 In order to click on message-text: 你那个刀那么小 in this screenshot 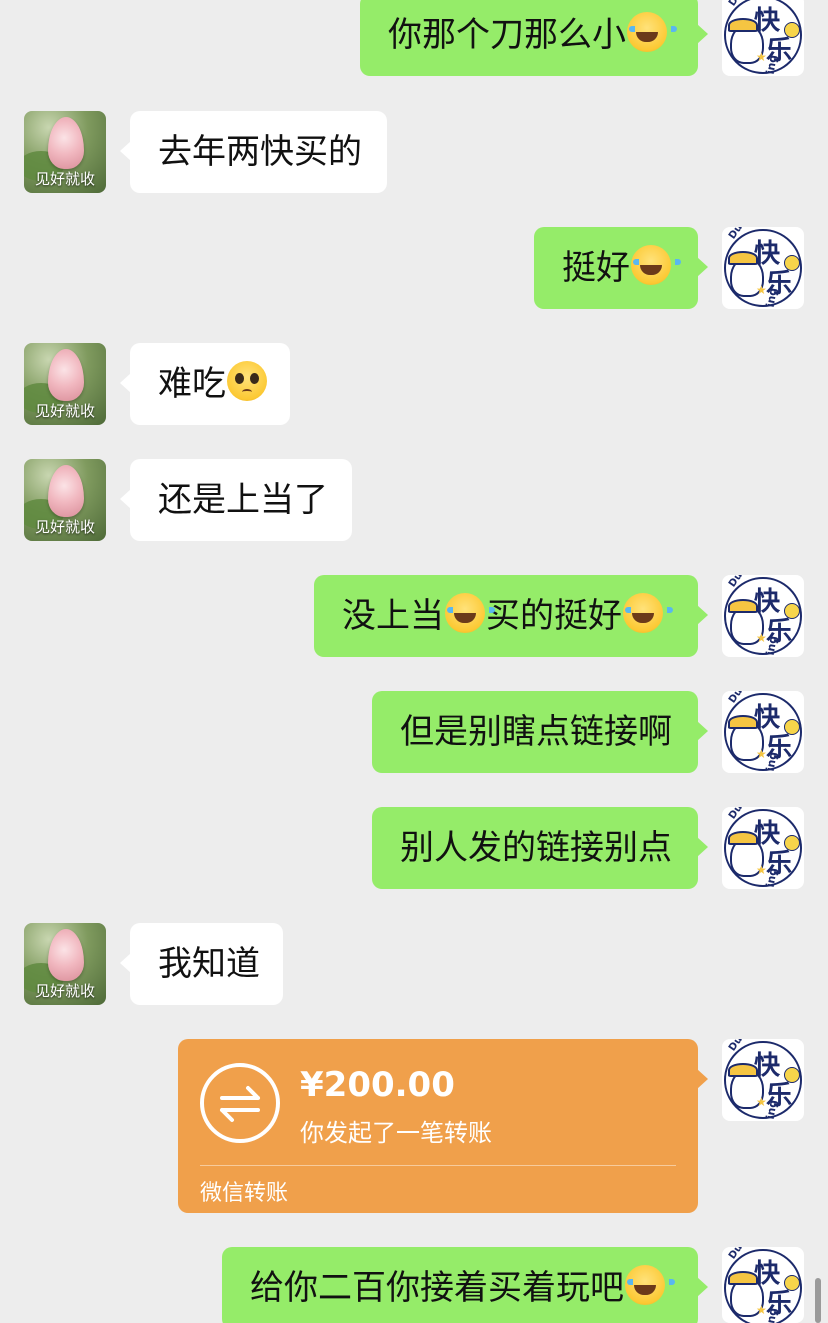, I will do `click(507, 35)`.